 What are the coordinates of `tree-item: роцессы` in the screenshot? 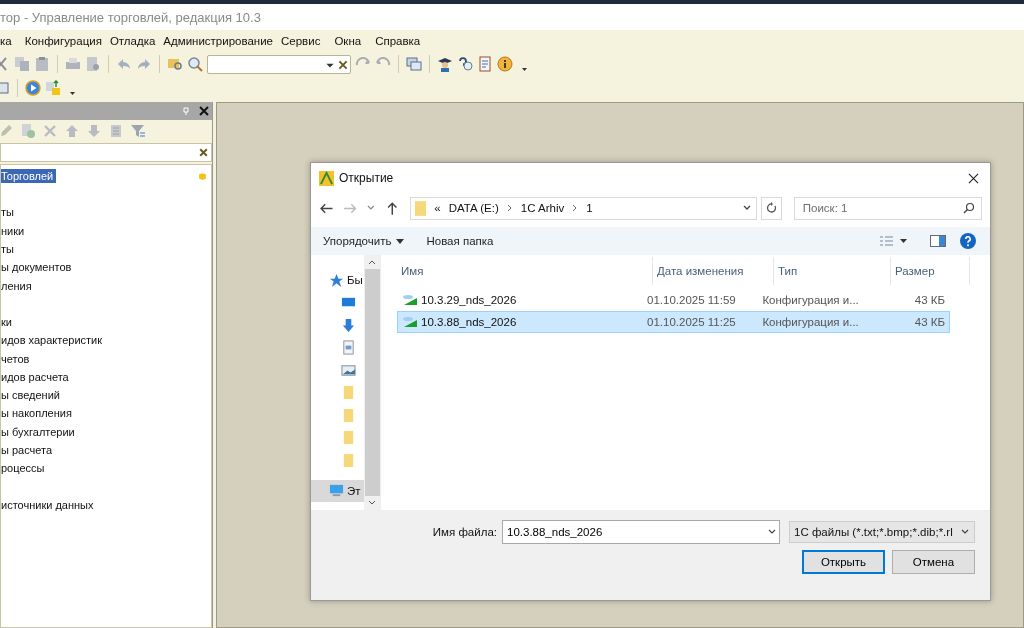 It's located at (24, 468).